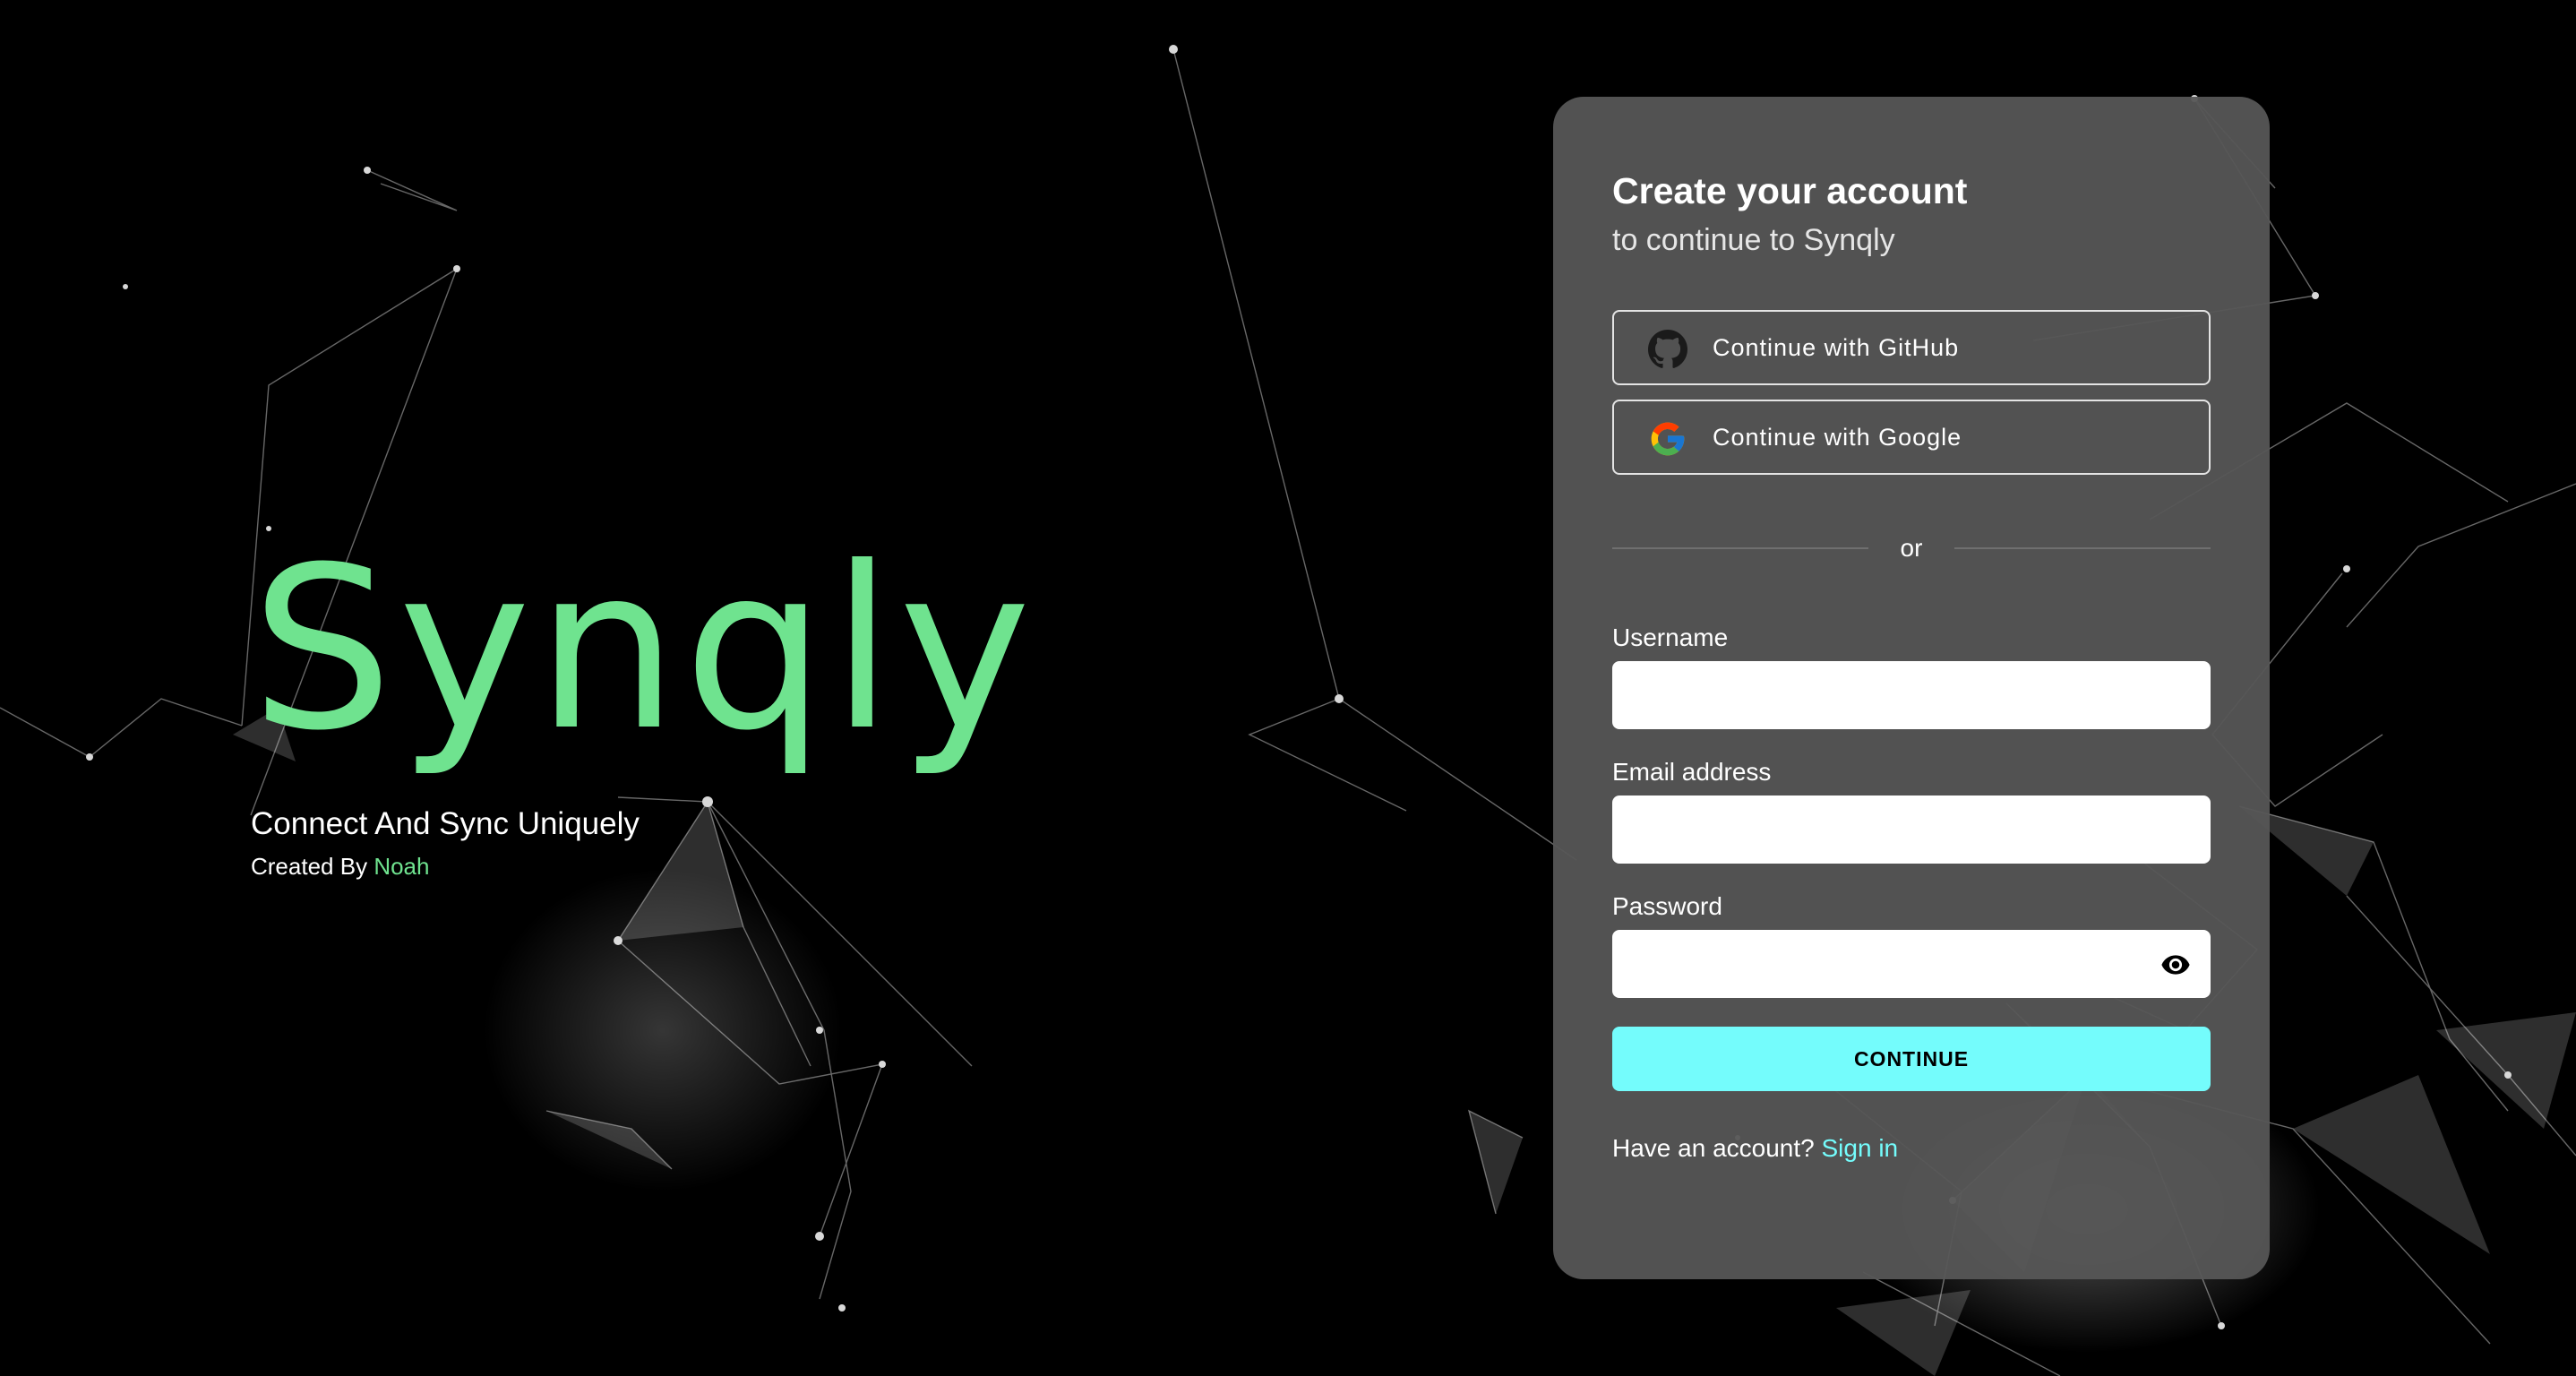 Image resolution: width=2576 pixels, height=1376 pixels. I want to click on divider-line-right, so click(2082, 548).